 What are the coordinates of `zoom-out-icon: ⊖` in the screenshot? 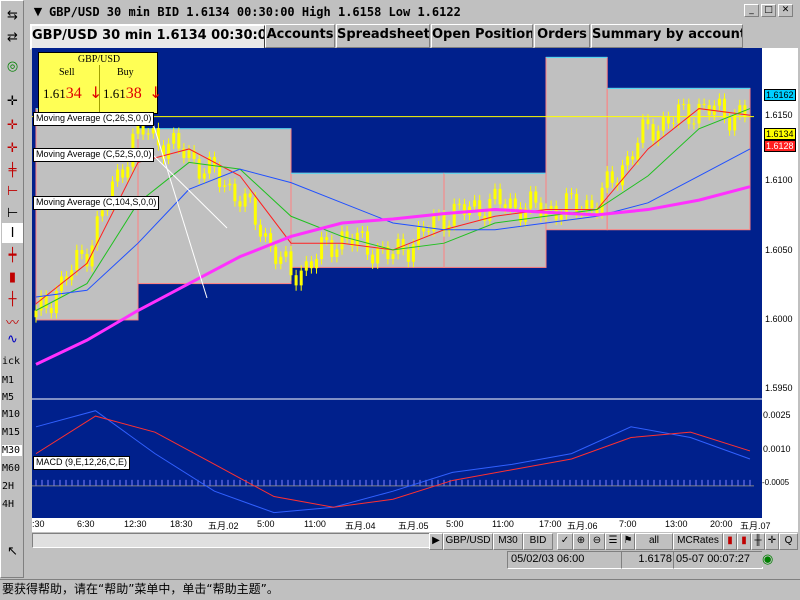 It's located at (597, 541).